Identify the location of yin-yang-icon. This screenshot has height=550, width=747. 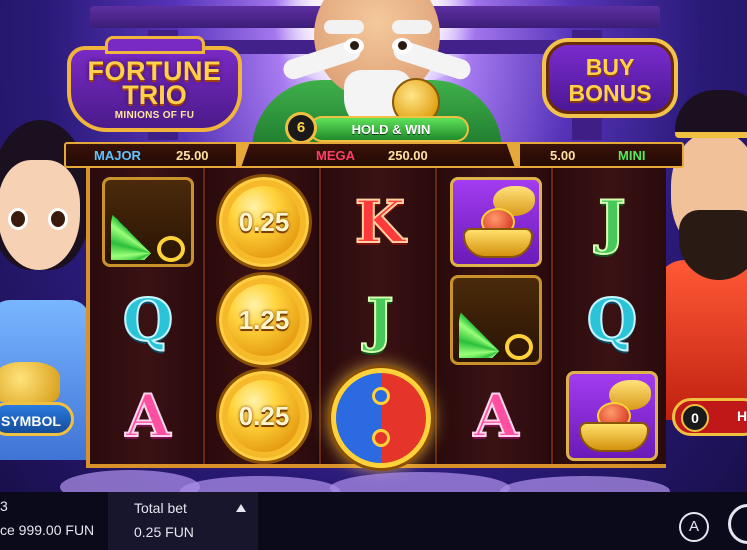
(381, 418).